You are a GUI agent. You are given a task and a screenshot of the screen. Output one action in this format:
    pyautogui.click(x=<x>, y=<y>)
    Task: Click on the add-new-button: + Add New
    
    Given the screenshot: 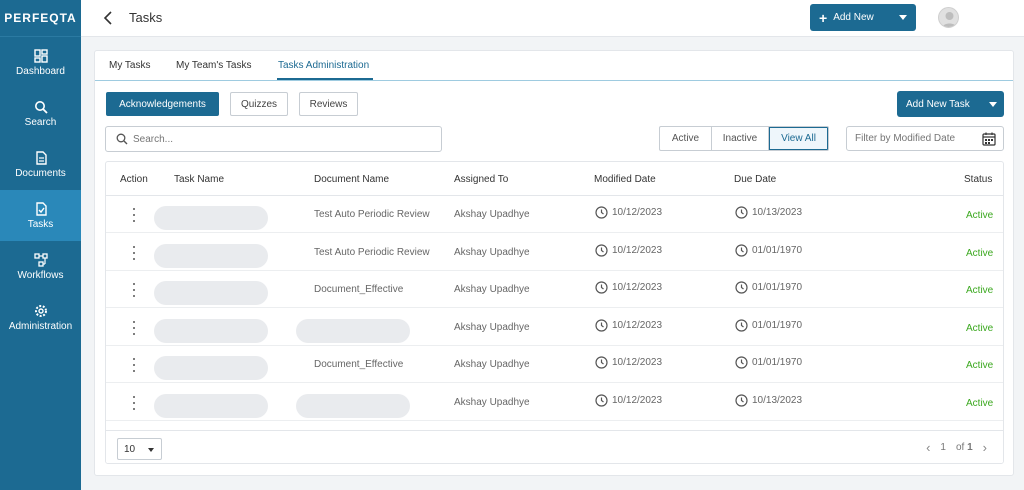 What is the action you would take?
    pyautogui.click(x=863, y=17)
    